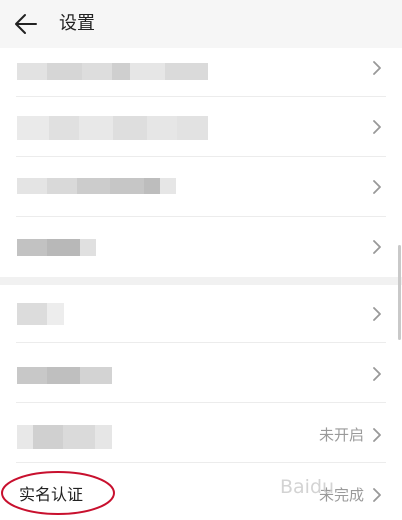 This screenshot has height=520, width=402. Describe the element at coordinates (307, 487) in the screenshot. I see `watermark: Baidu` at that location.